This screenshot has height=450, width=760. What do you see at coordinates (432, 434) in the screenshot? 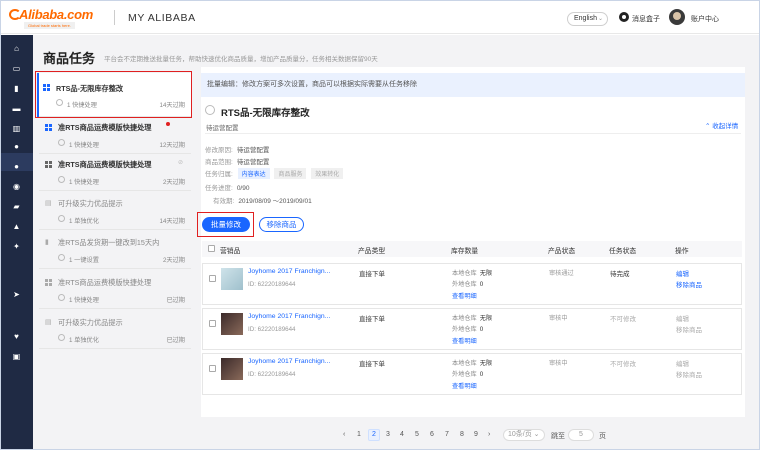
I see `page-6: 6` at bounding box center [432, 434].